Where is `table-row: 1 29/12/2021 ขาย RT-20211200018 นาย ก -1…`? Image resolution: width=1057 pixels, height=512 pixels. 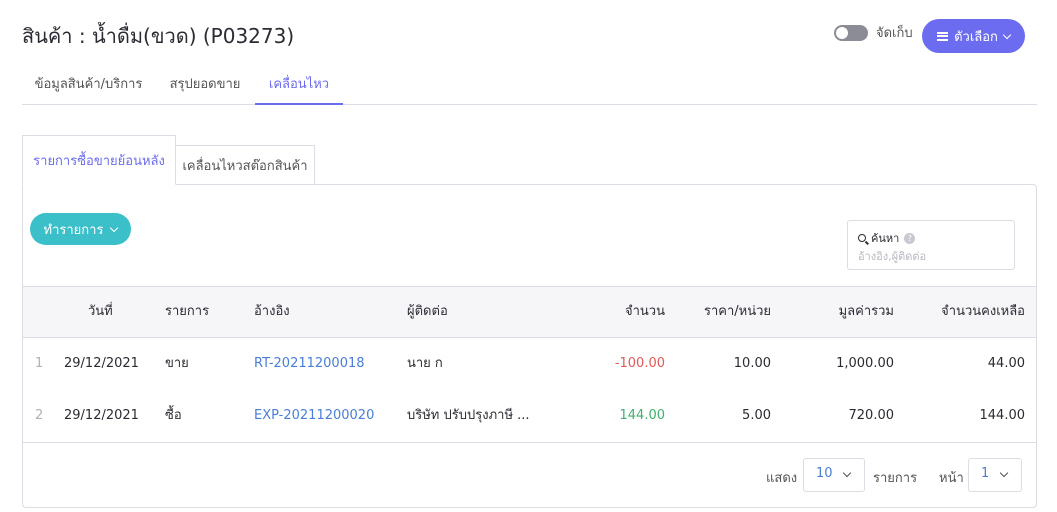 table-row: 1 29/12/2021 ขาย RT-20211200018 นาย ก -1… is located at coordinates (529, 364).